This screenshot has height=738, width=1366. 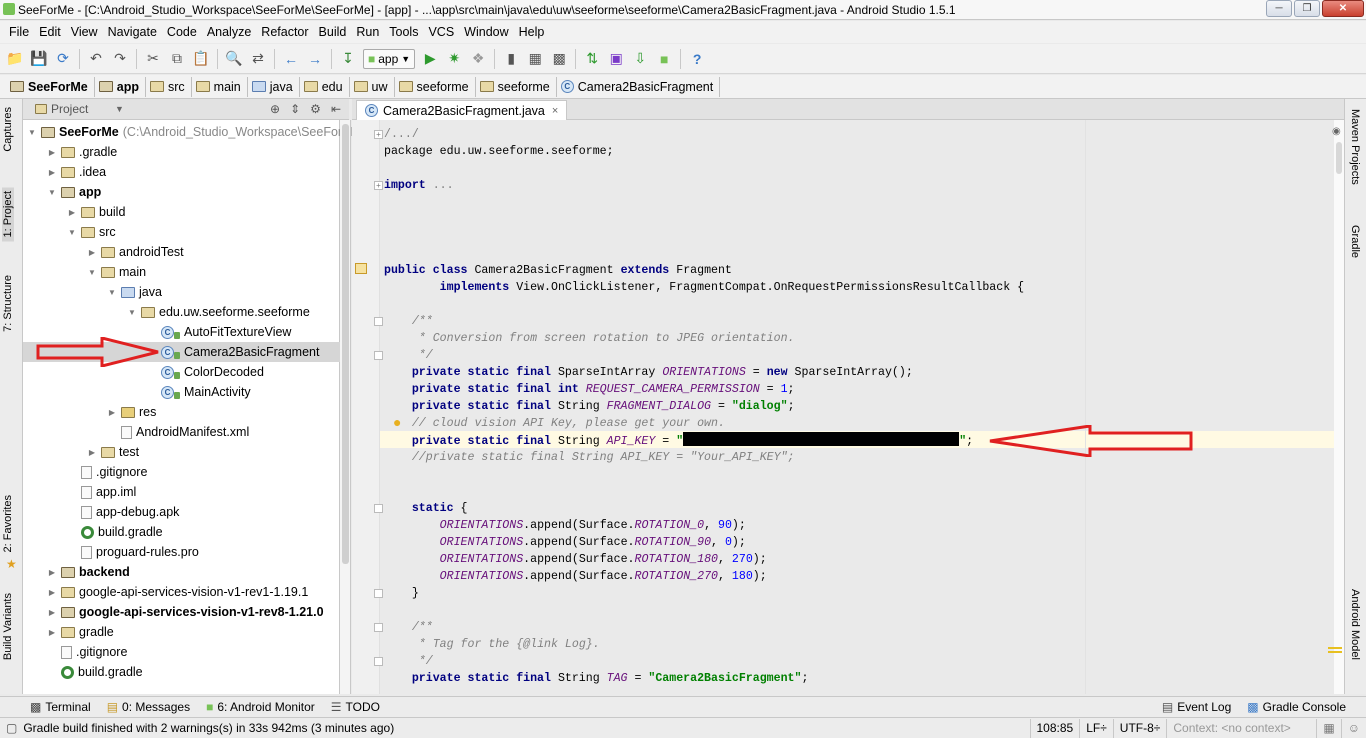 I want to click on breadcrumb-class: C Camera2BasicFragment, so click(x=639, y=86).